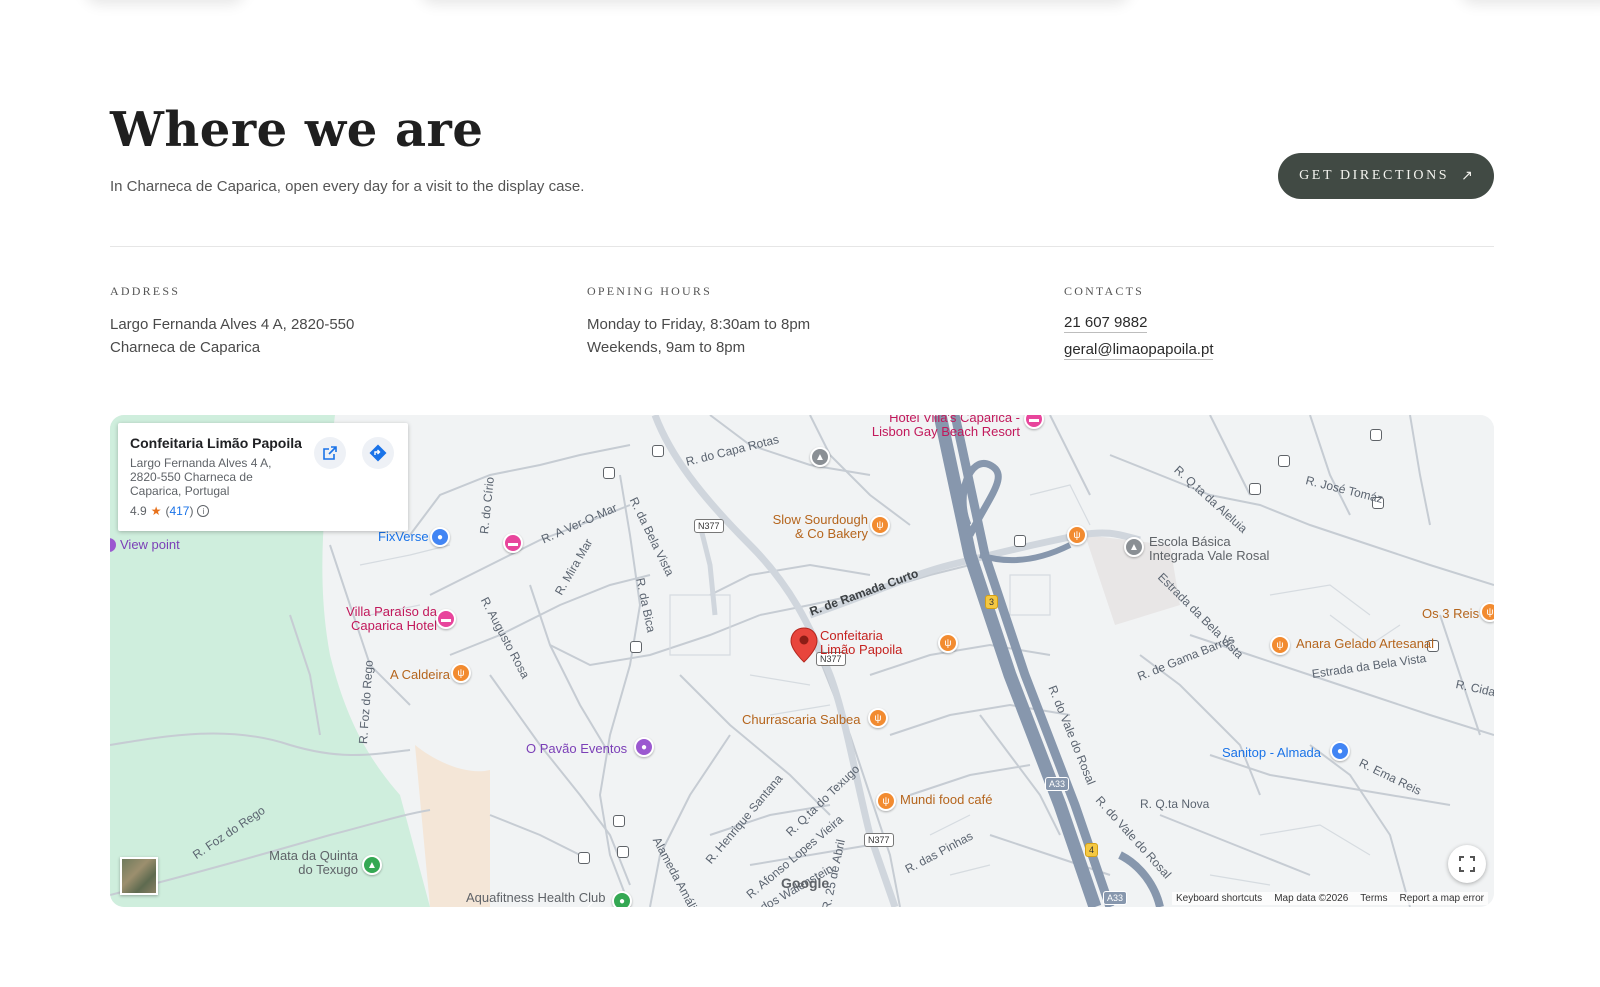 The width and height of the screenshot is (1600, 987). Describe the element at coordinates (886, 801) in the screenshot. I see `cafe-icon: ψ` at that location.